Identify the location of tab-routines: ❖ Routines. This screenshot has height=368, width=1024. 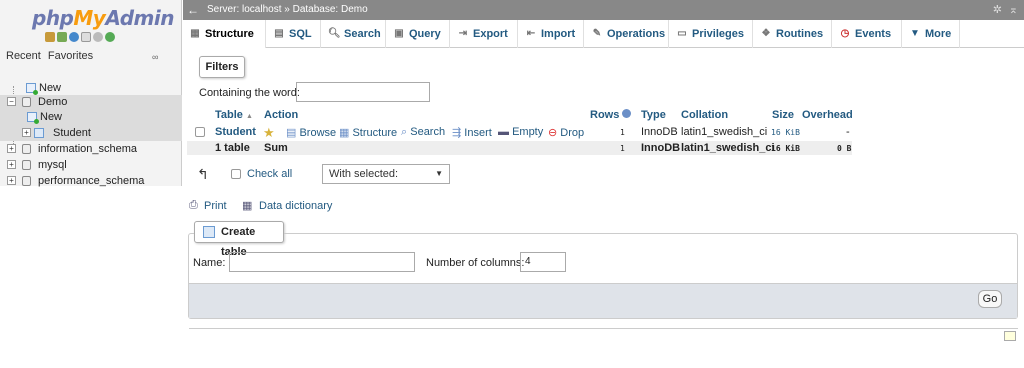
(793, 34).